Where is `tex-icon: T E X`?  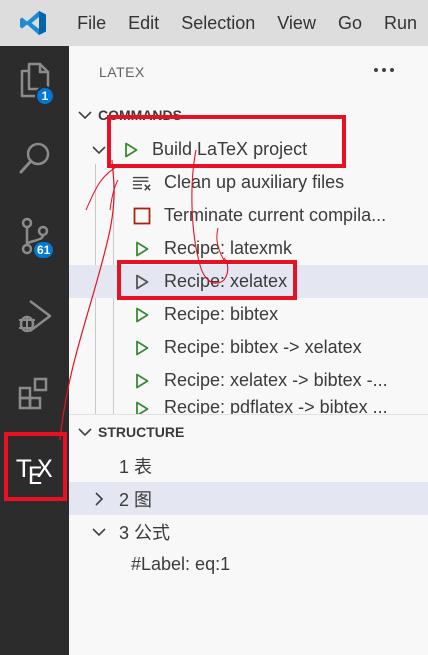
tex-icon: T E X is located at coordinates (34, 472).